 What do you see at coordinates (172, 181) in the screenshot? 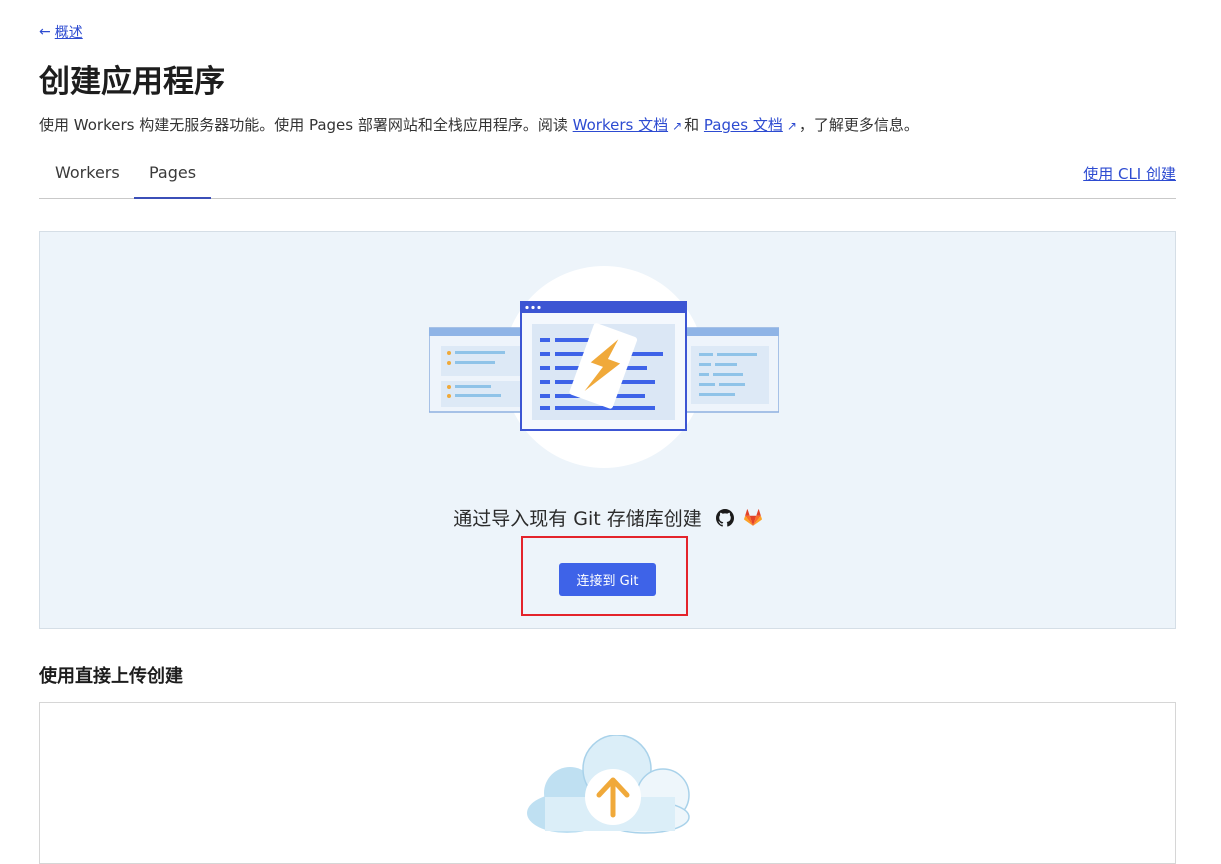
I see `tab-pages: Pages` at bounding box center [172, 181].